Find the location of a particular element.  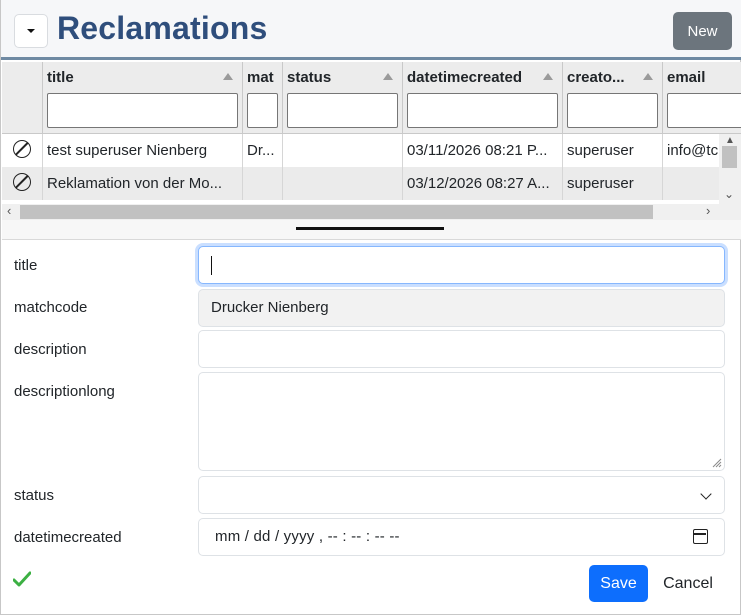

row-selector-header is located at coordinates (22, 98).